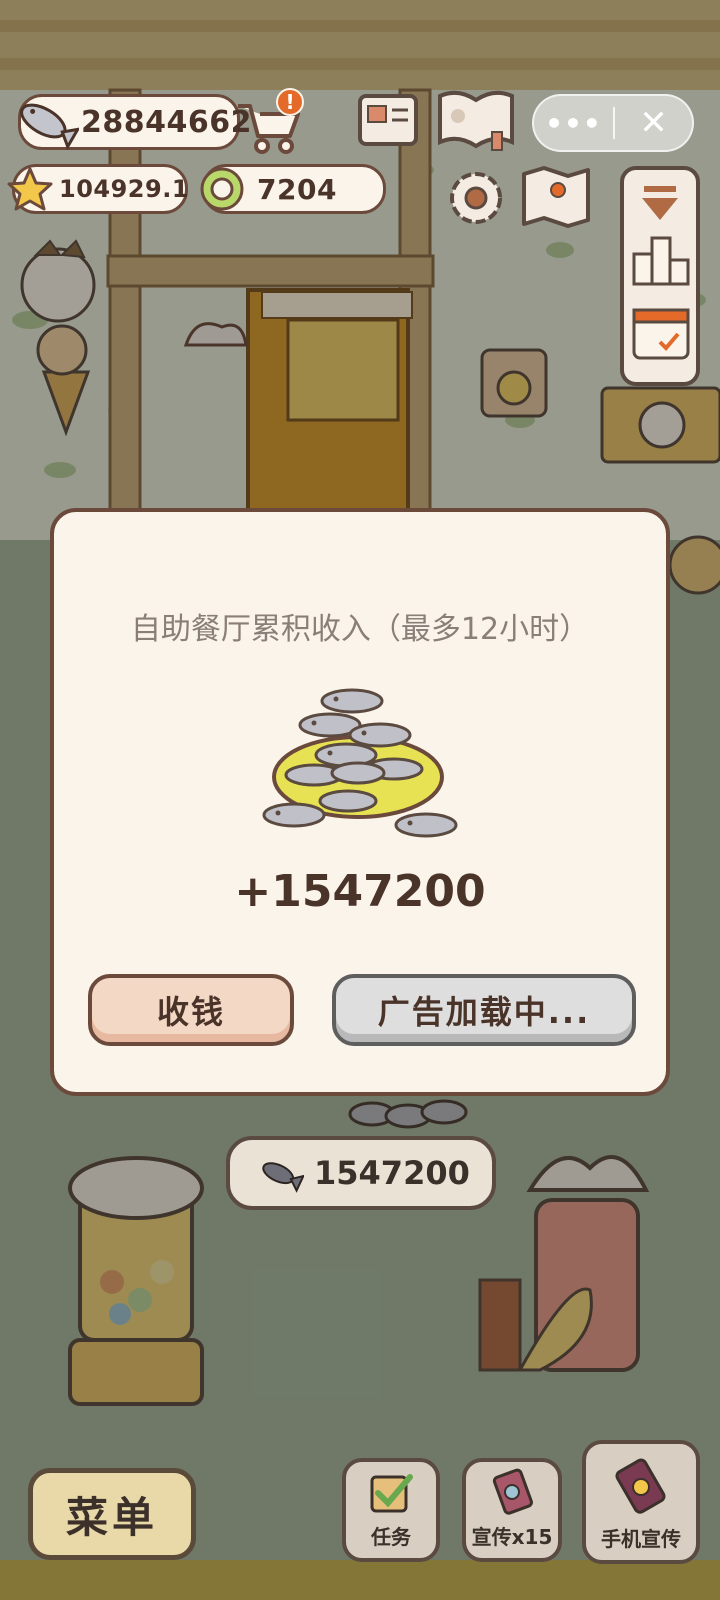 The width and height of the screenshot is (720, 1600). I want to click on coin-count: 7204, so click(297, 189).